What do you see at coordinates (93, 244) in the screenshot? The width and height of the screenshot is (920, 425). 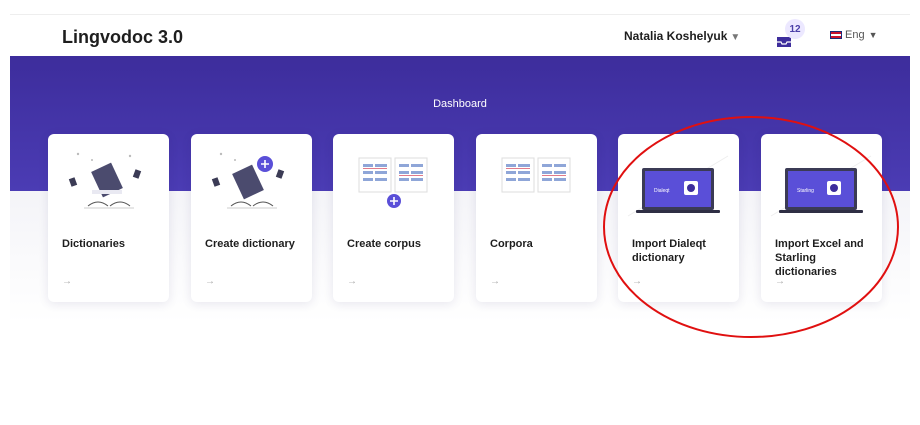 I see `card-label: Dictionaries` at bounding box center [93, 244].